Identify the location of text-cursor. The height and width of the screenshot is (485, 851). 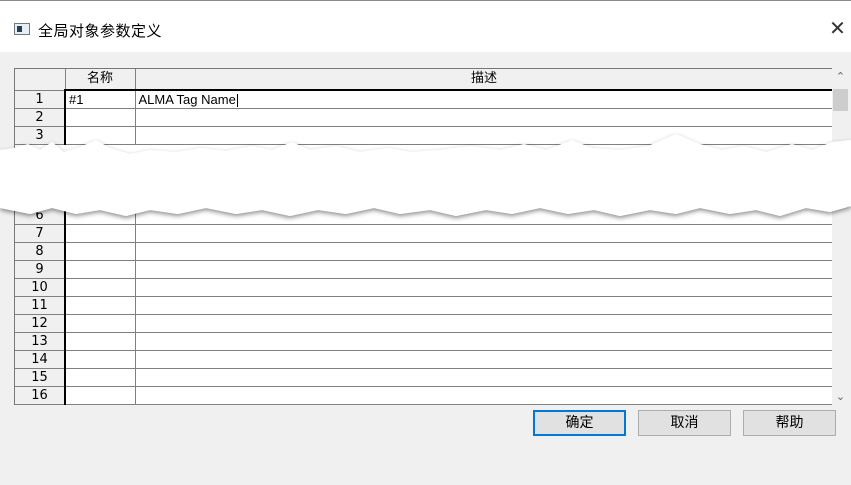
(237, 101).